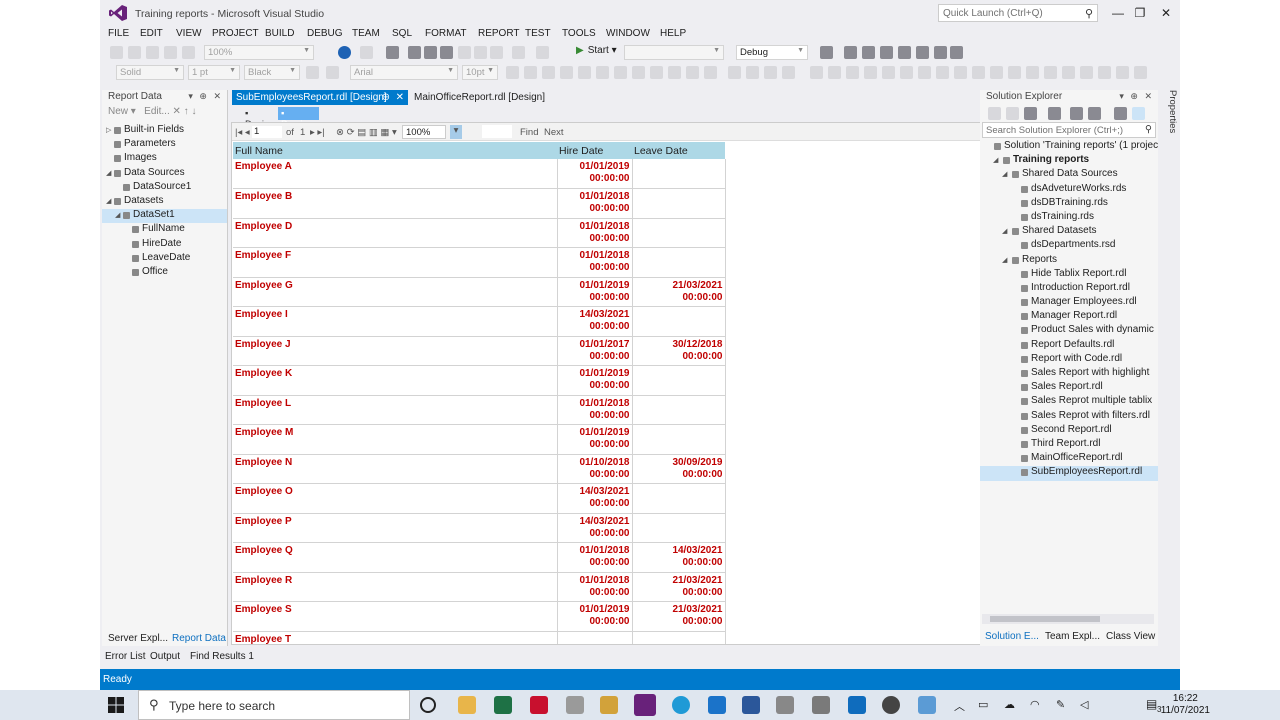 Image resolution: width=1280 pixels, height=720 pixels. Describe the element at coordinates (1138, 113) in the screenshot. I see `preview-icon` at that location.